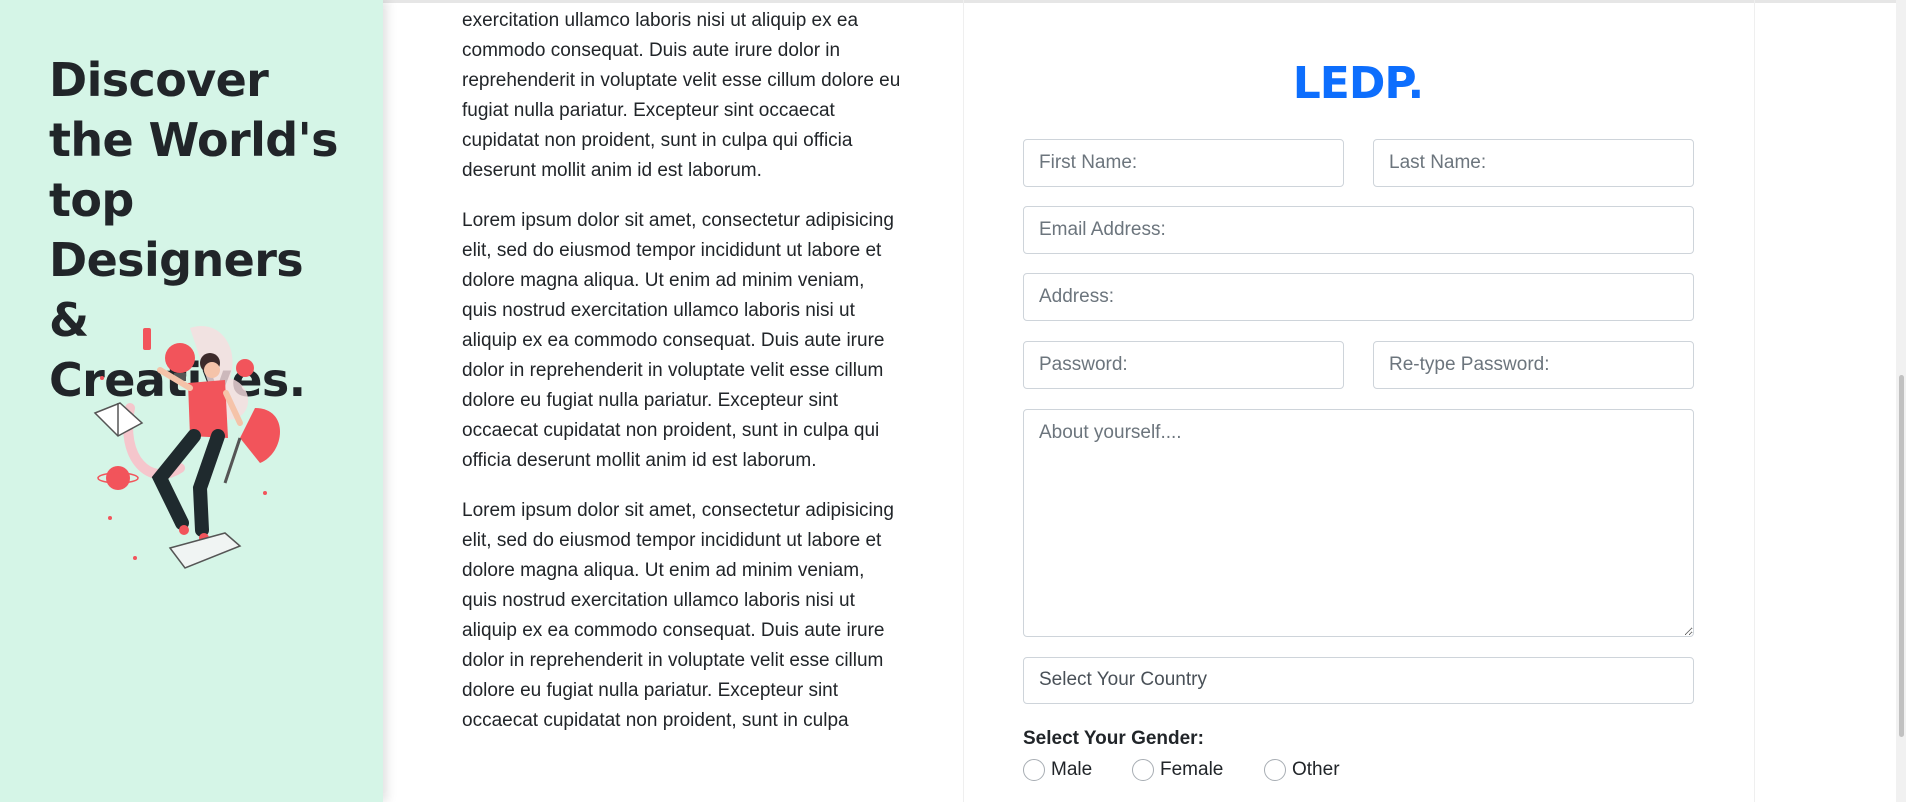  I want to click on password-input, so click(1183, 365).